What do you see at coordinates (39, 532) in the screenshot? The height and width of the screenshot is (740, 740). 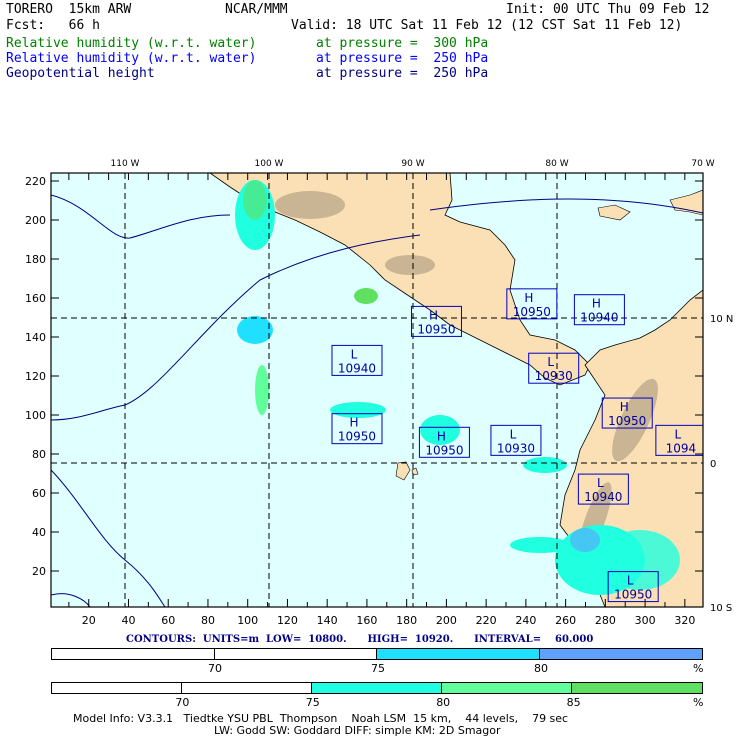 I see `y-tick-label: 40` at bounding box center [39, 532].